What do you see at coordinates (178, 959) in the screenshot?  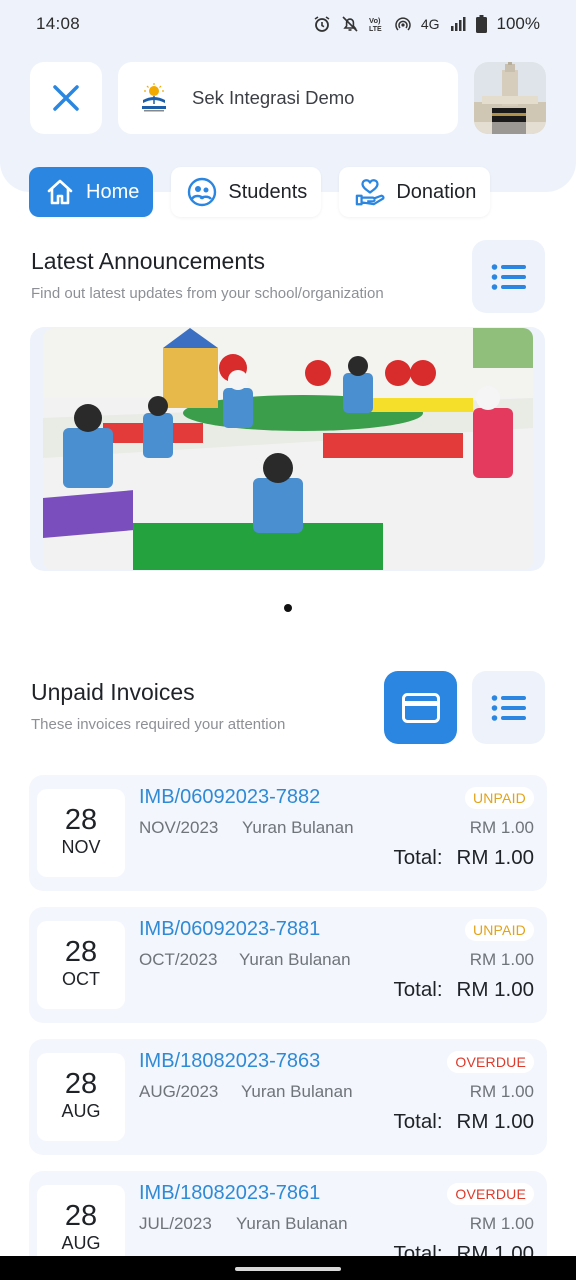 I see `invoice-period: OCT/2023` at bounding box center [178, 959].